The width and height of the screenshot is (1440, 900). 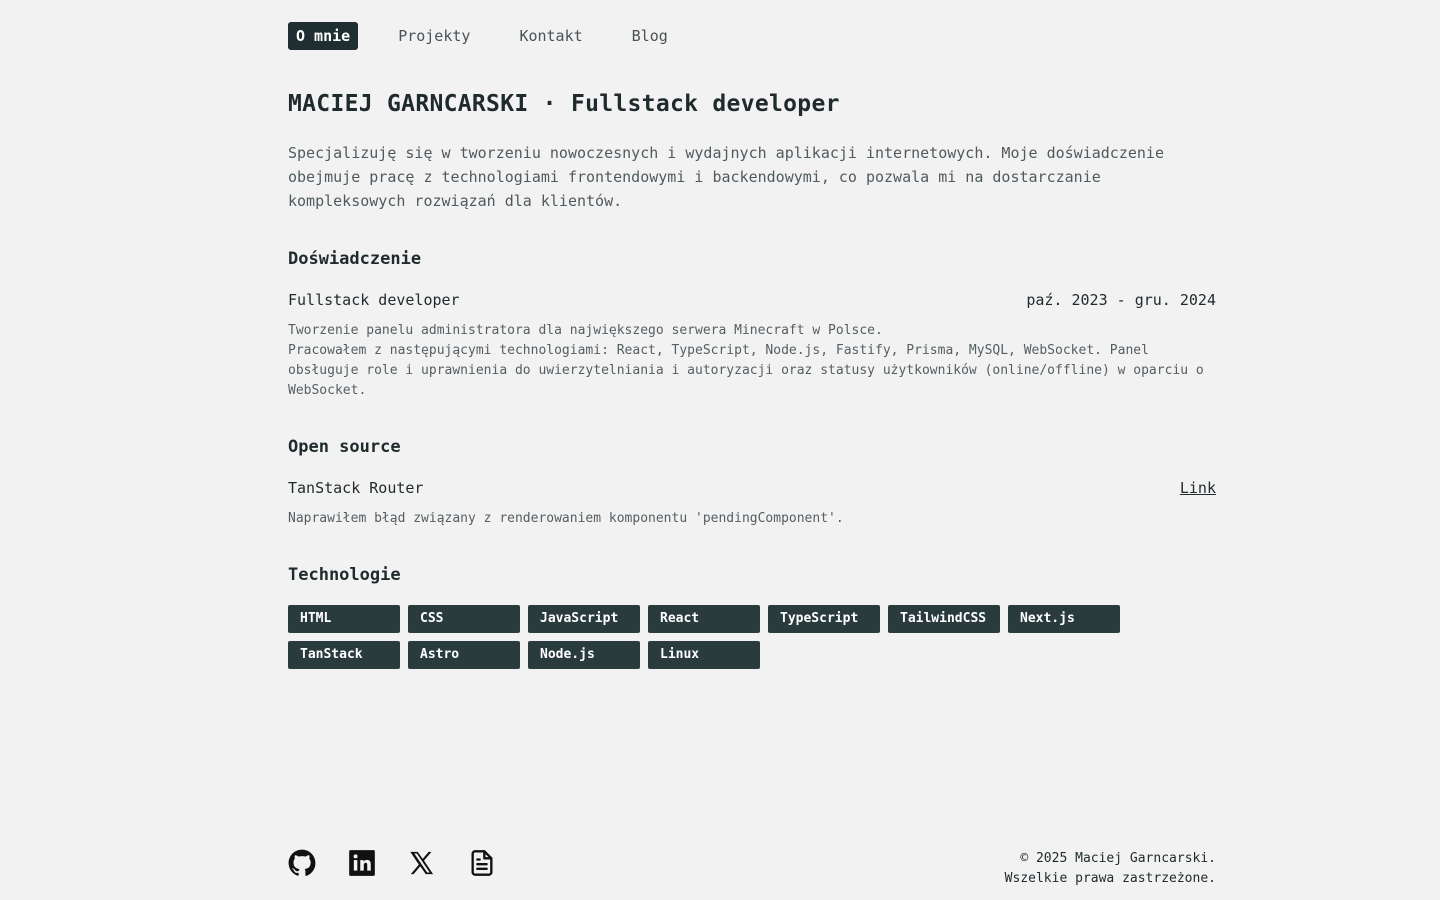 What do you see at coordinates (362, 863) in the screenshot?
I see `linkedin-icon` at bounding box center [362, 863].